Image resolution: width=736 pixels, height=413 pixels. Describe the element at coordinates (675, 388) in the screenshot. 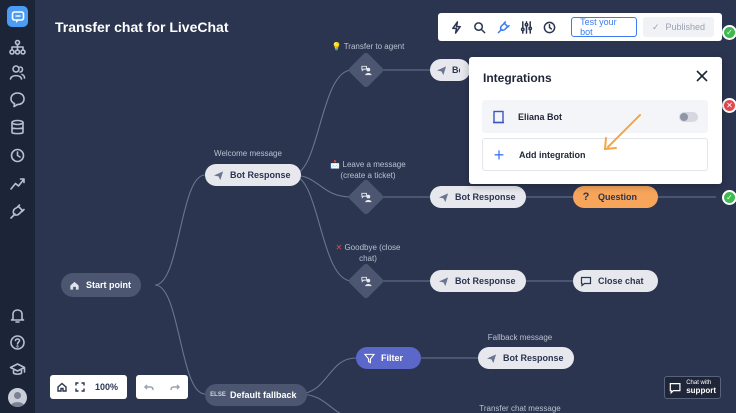

I see `chat-bubble-icon` at that location.